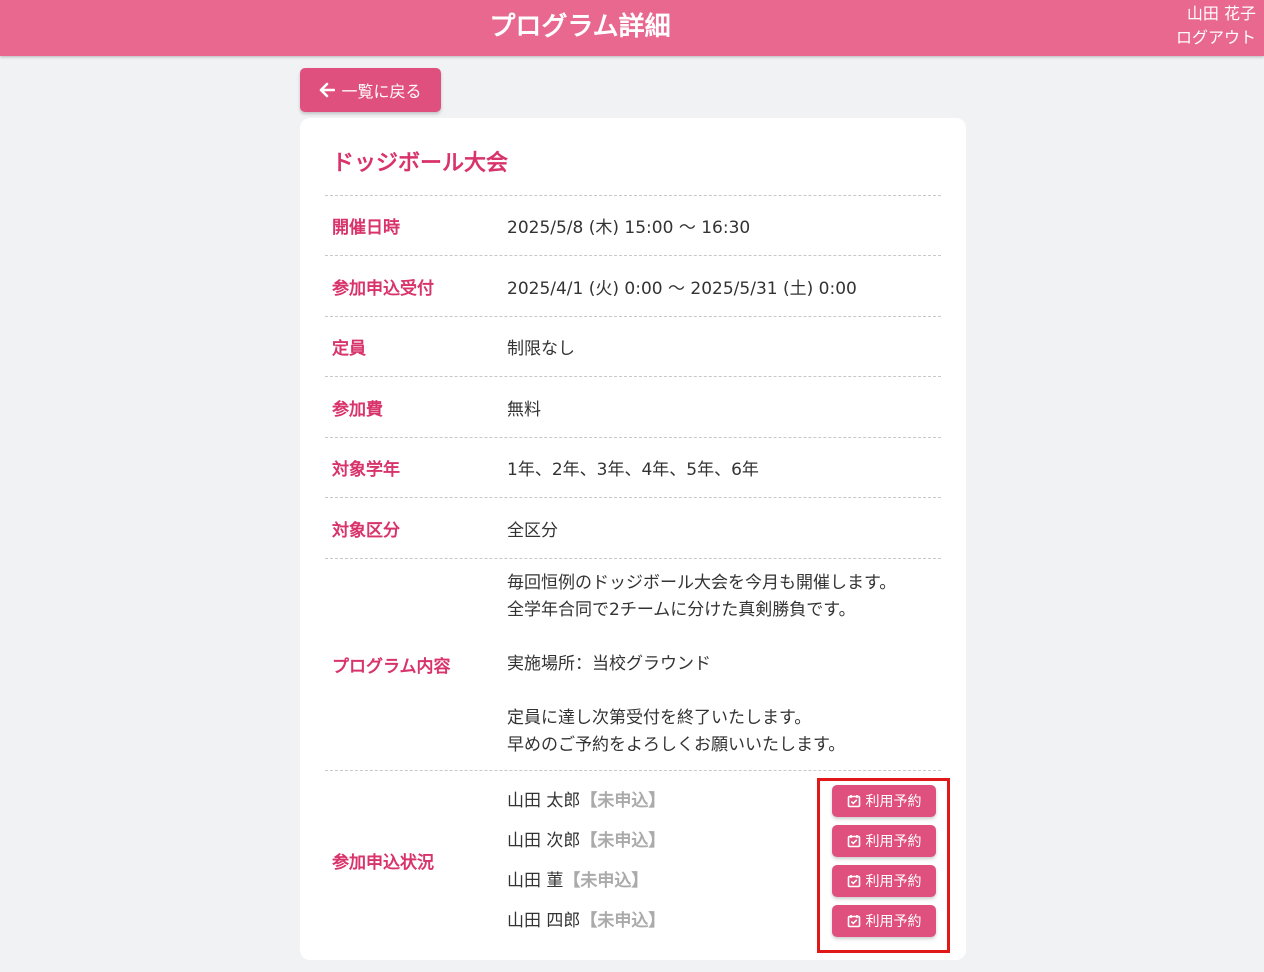 The width and height of the screenshot is (1264, 972). Describe the element at coordinates (1216, 38) in the screenshot. I see `logout-link: ログアウト` at that location.